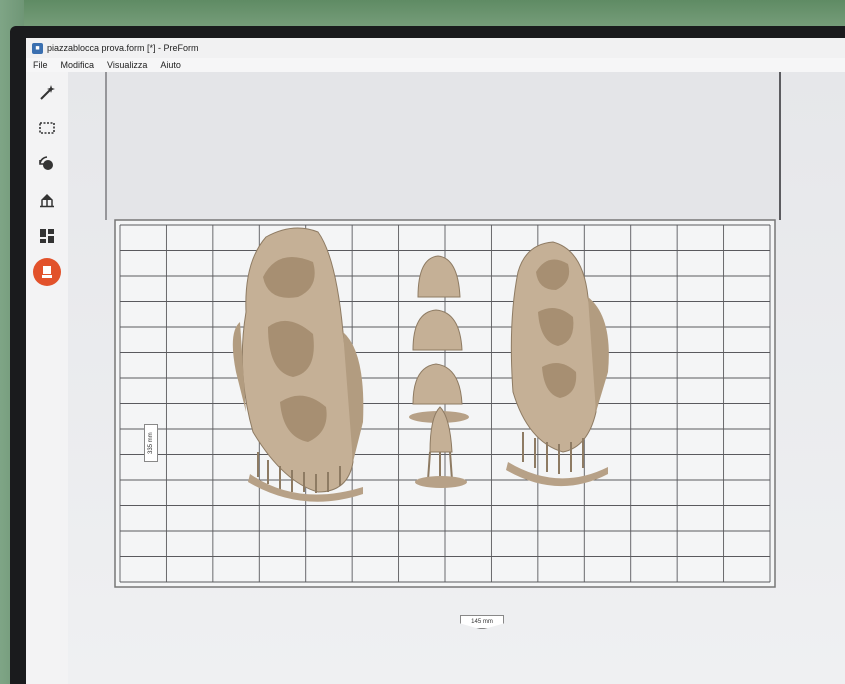 Image resolution: width=845 pixels, height=684 pixels. What do you see at coordinates (37, 48) in the screenshot?
I see `preform-app-icon: ■` at bounding box center [37, 48].